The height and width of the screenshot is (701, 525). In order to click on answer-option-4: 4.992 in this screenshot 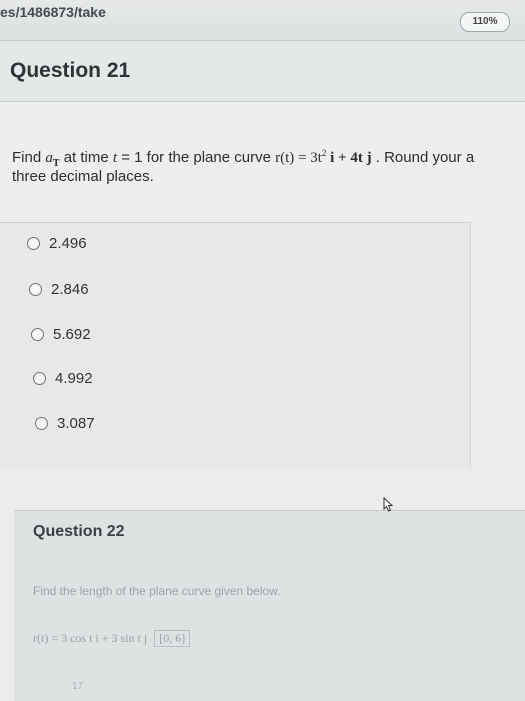, I will do `click(63, 378)`.